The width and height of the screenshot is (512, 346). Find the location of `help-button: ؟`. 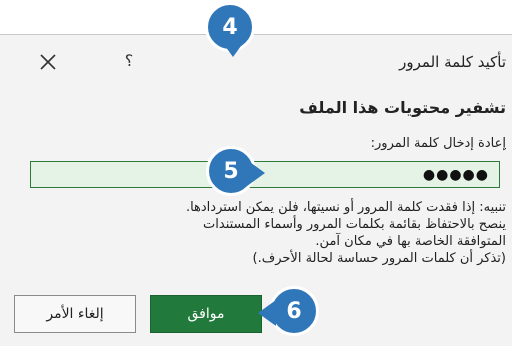

help-button: ؟ is located at coordinates (129, 61).